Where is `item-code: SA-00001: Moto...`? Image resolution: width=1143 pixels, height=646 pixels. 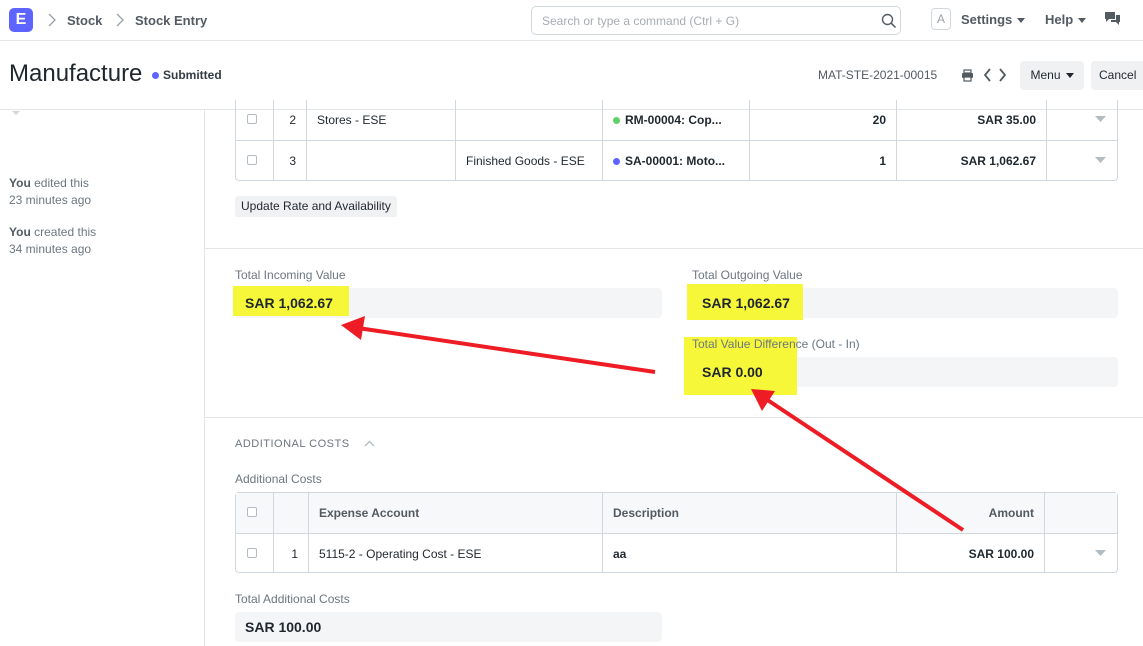 item-code: SA-00001: Moto... is located at coordinates (675, 161).